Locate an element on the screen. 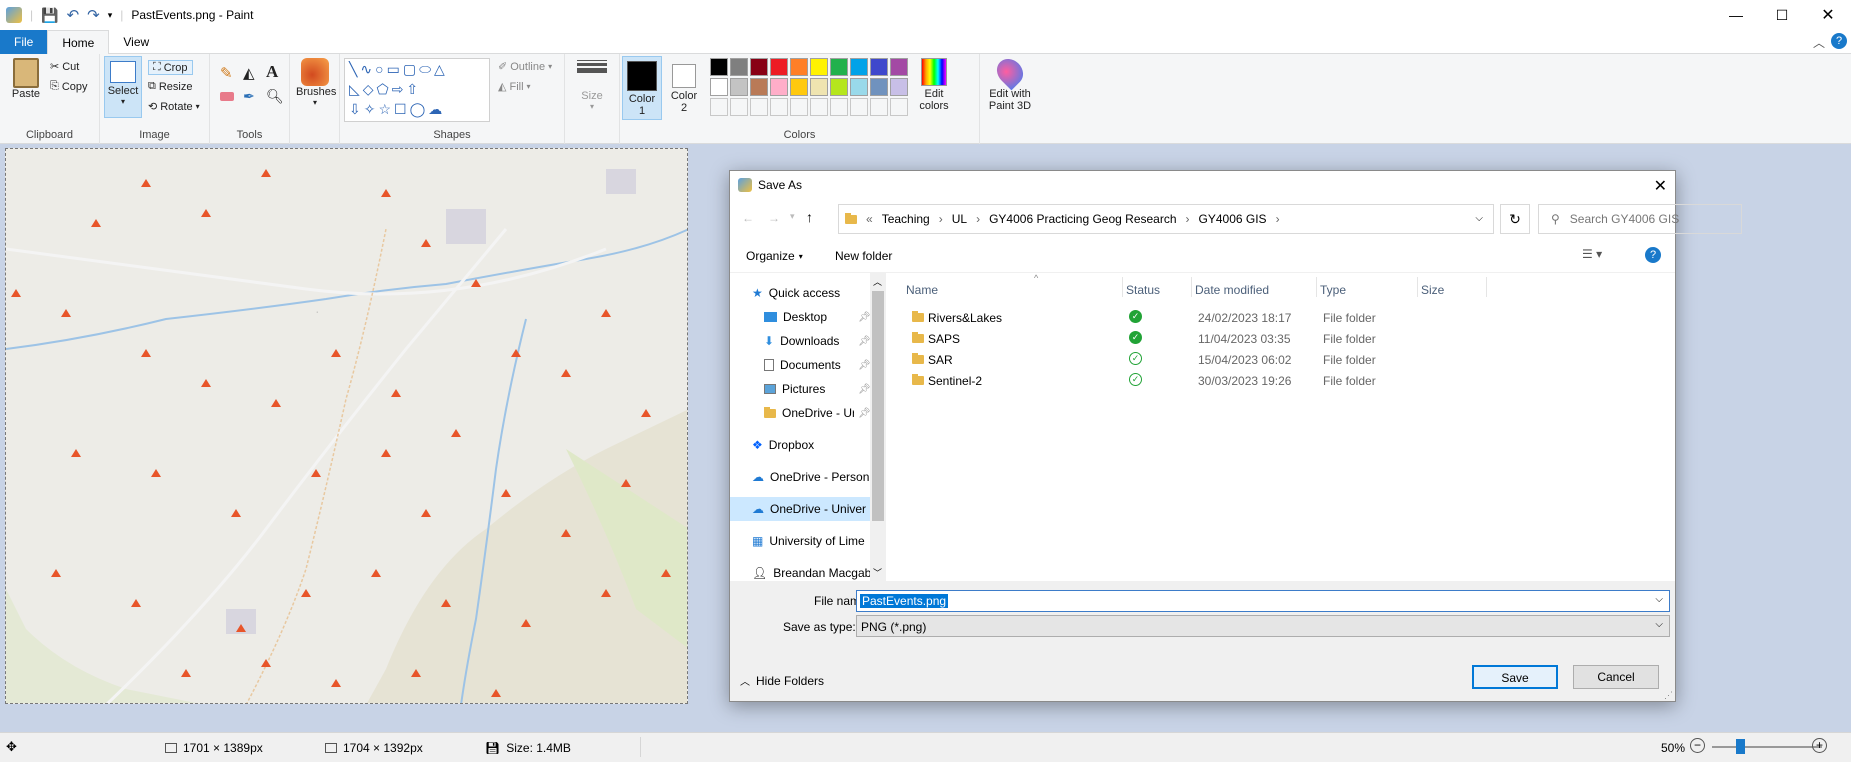 The height and width of the screenshot is (762, 1851). nav-quick-access: ★ Quick access is located at coordinates (819, 293).